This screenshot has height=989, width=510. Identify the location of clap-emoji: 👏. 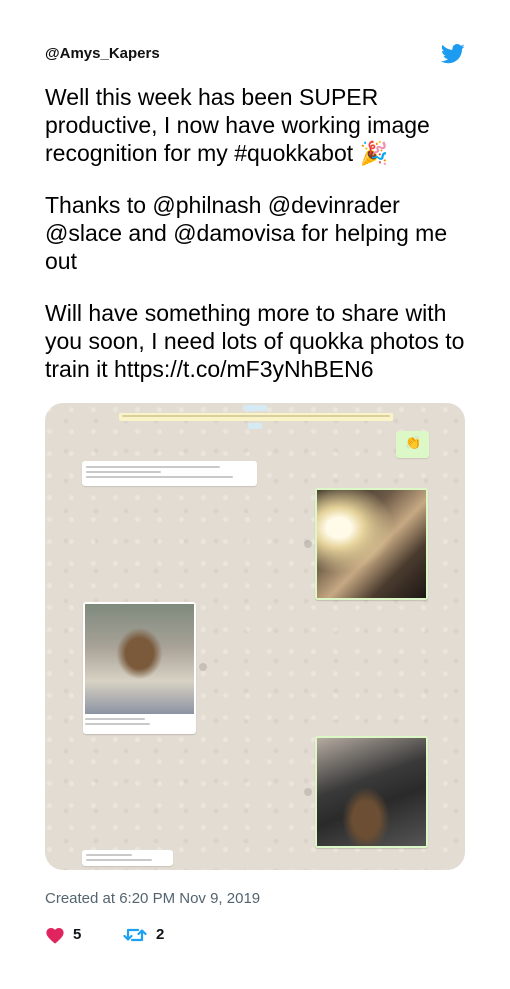
(413, 442).